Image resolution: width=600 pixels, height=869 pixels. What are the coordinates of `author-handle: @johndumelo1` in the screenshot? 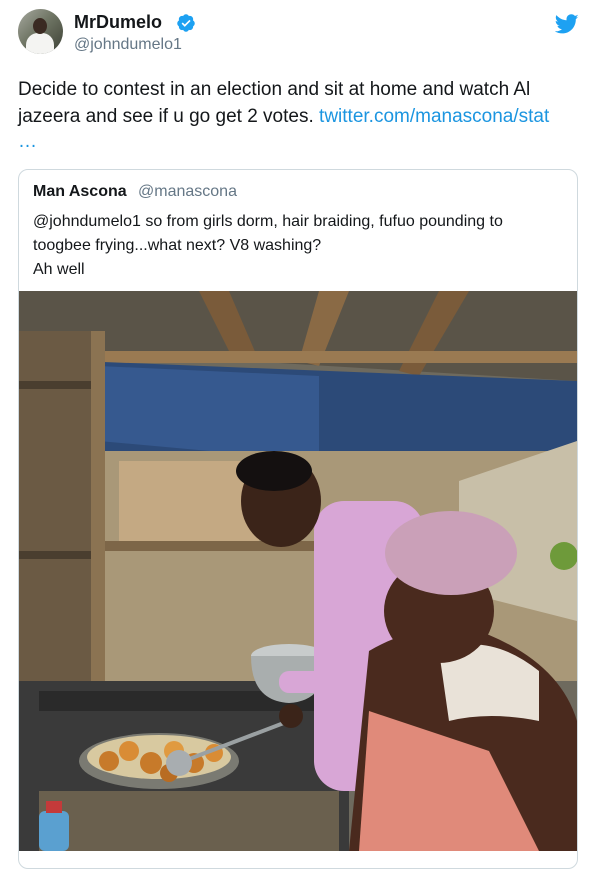 It's located at (128, 45).